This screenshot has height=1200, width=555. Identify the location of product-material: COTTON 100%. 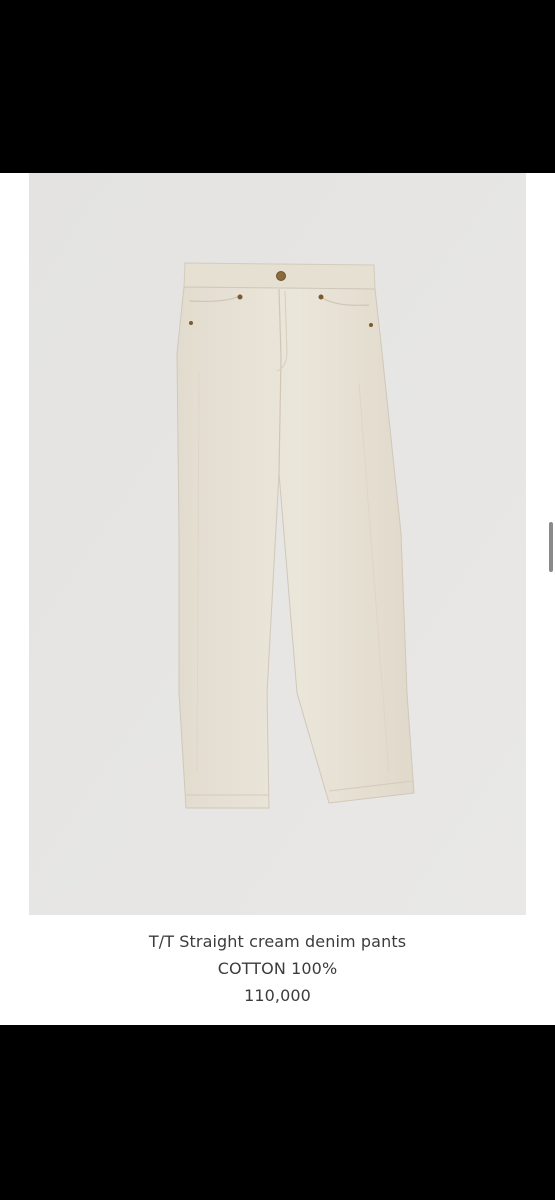
(277, 968).